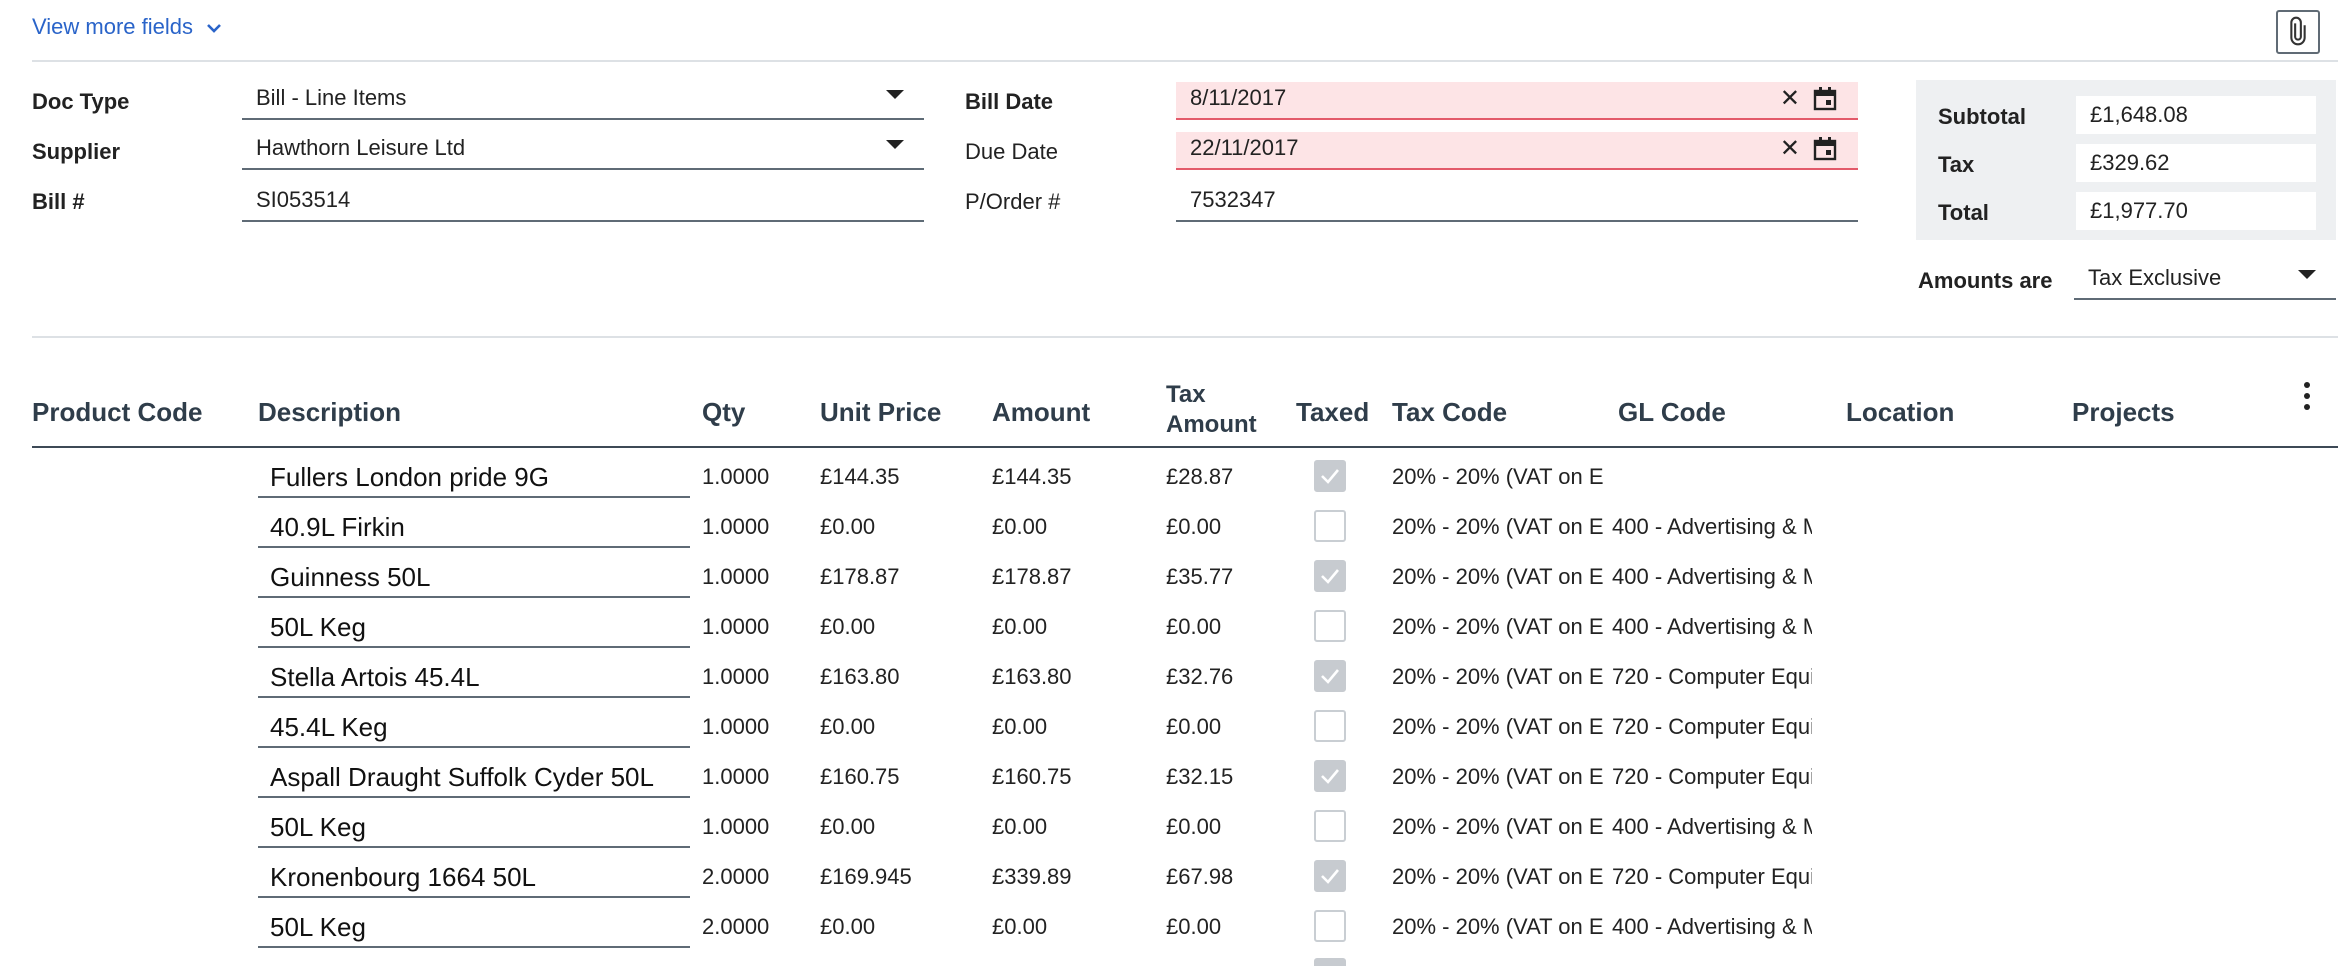  I want to click on description-input: 40.9L Firkin, so click(474, 527).